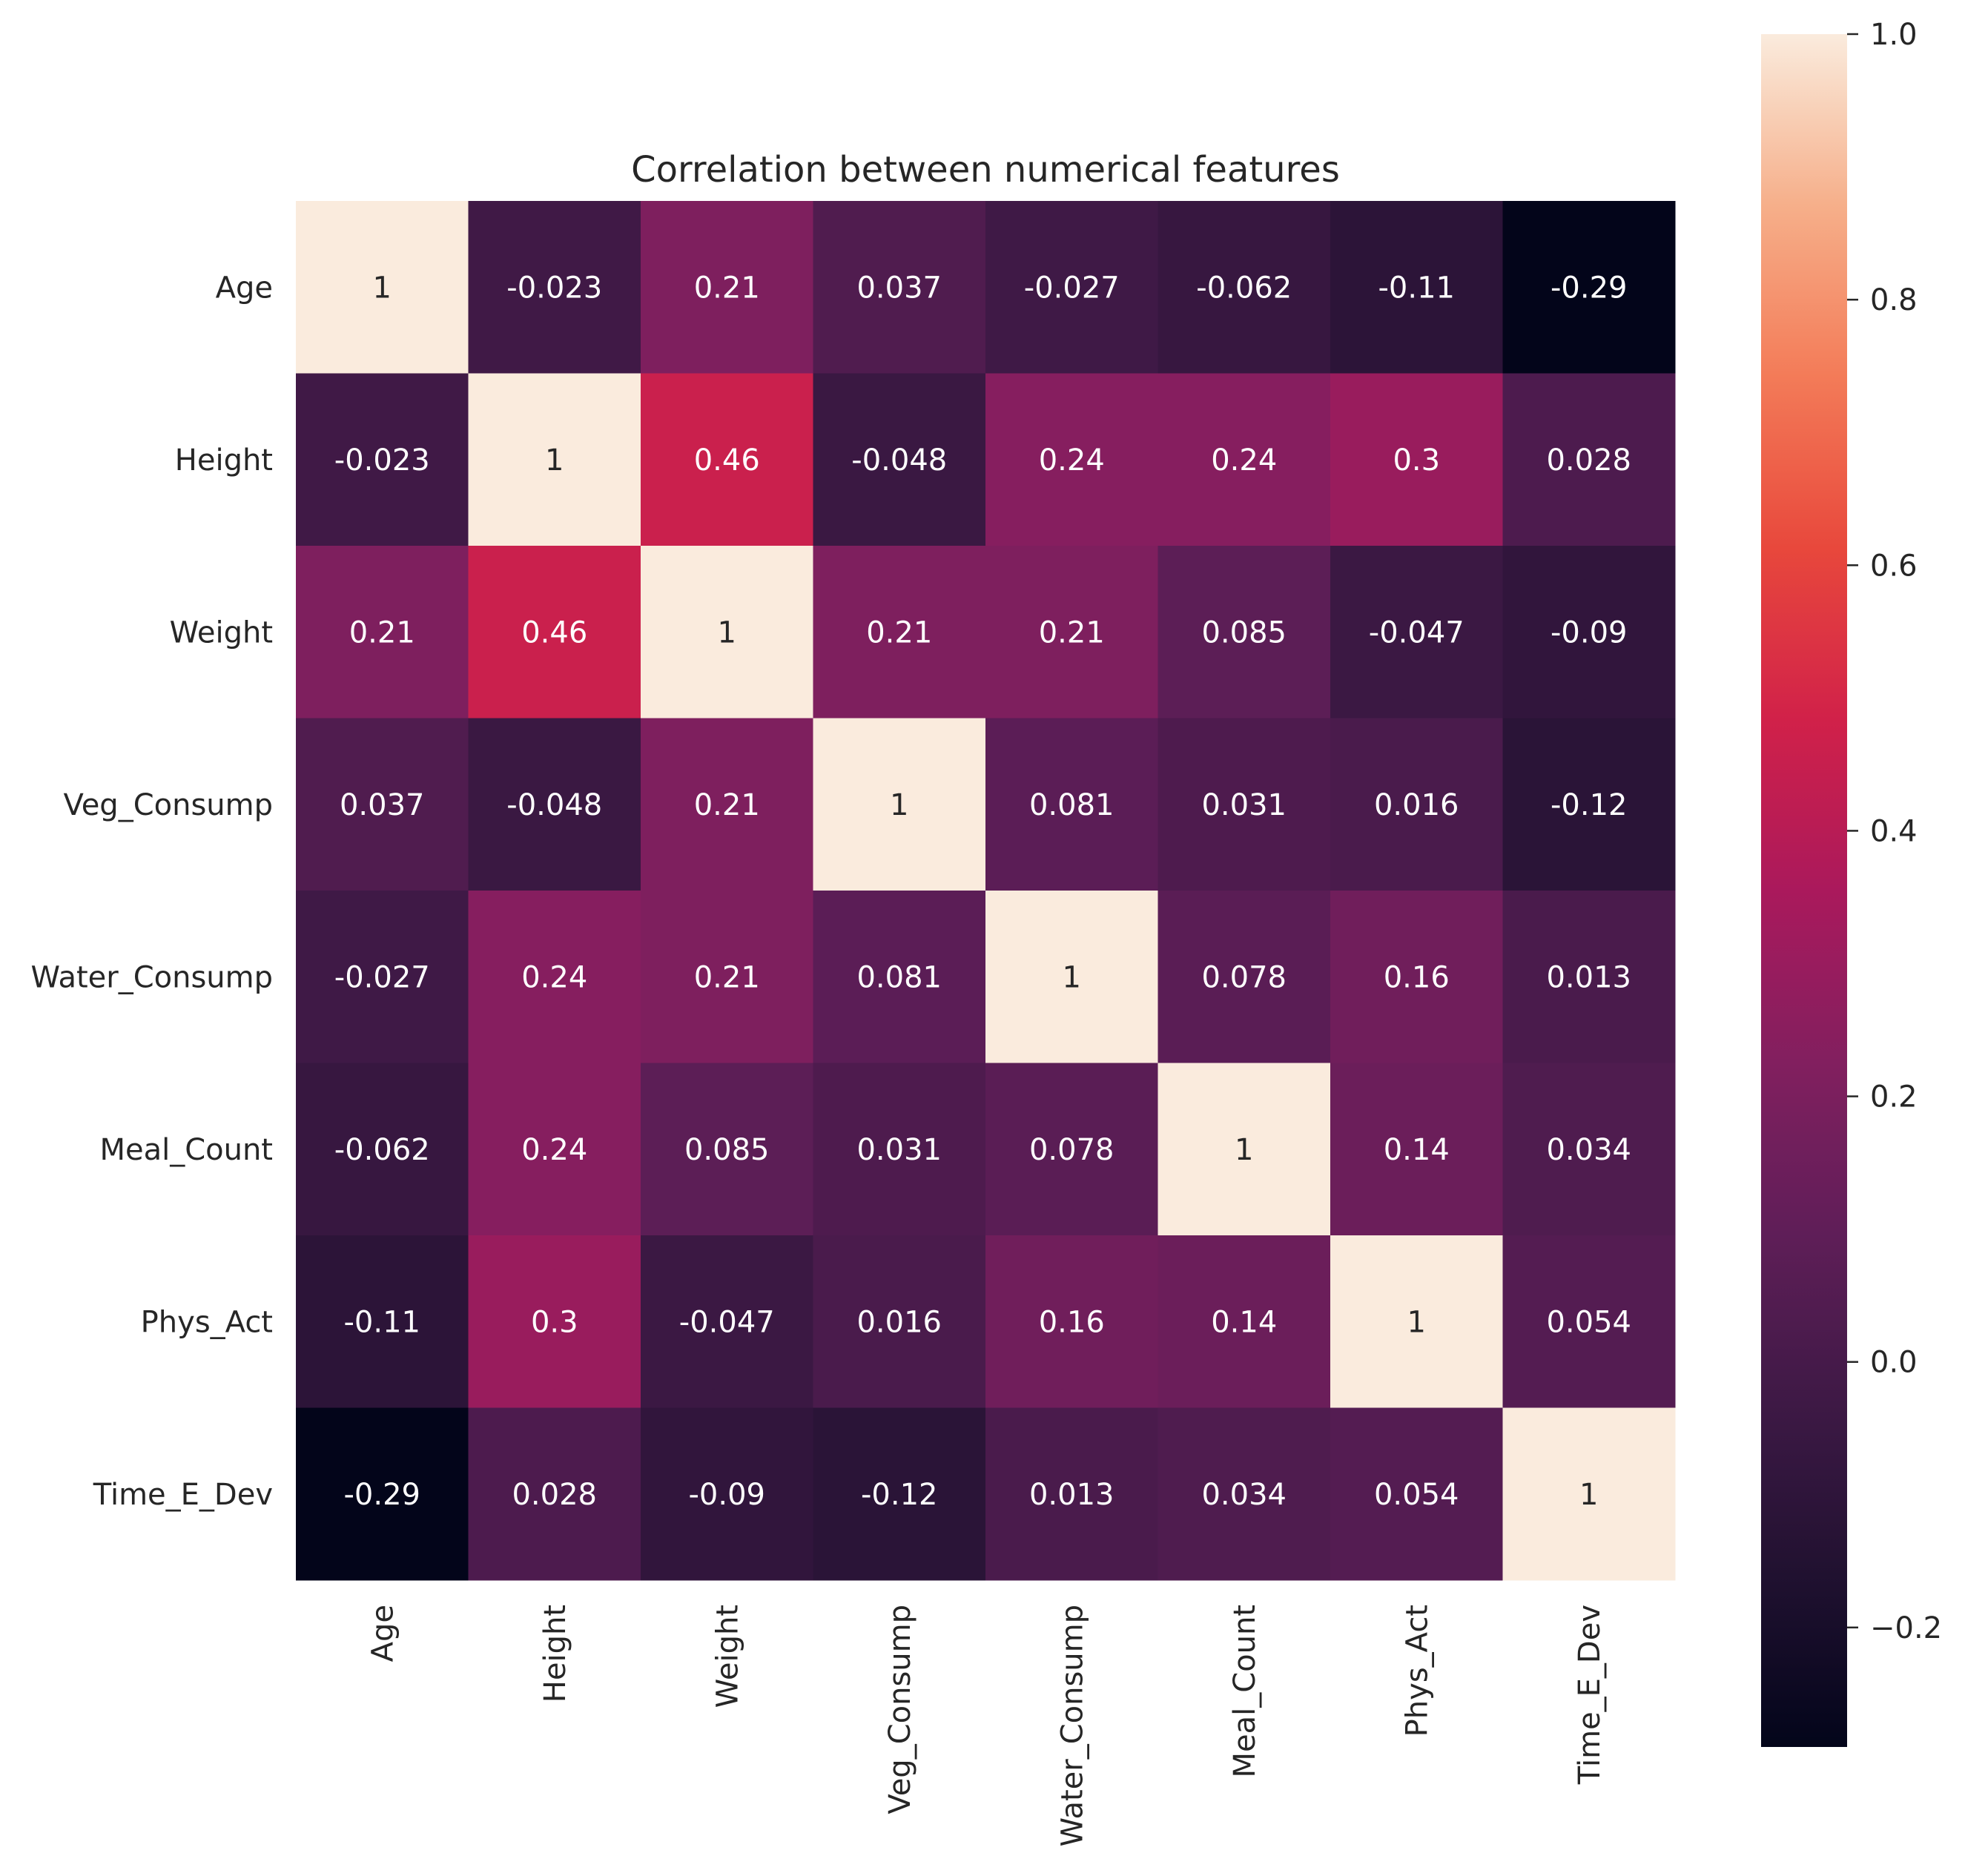 Image resolution: width=1965 pixels, height=1876 pixels. I want to click on x-tick-label: Meal_Count, so click(1245, 1692).